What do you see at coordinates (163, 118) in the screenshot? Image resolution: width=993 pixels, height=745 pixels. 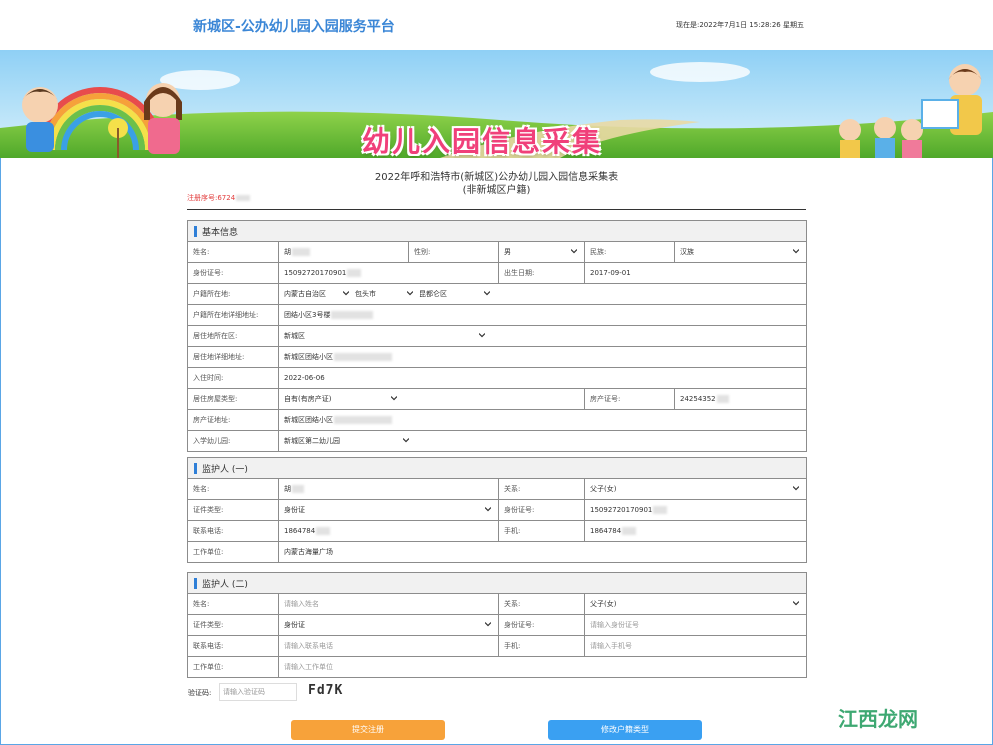 I see `child-girl-icon` at bounding box center [163, 118].